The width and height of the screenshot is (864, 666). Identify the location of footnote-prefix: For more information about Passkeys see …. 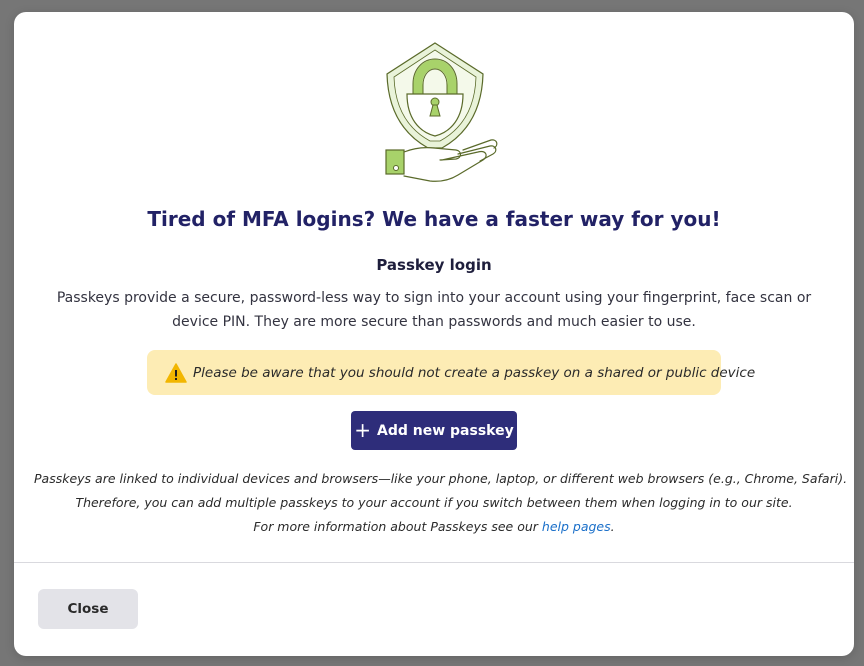
(397, 526).